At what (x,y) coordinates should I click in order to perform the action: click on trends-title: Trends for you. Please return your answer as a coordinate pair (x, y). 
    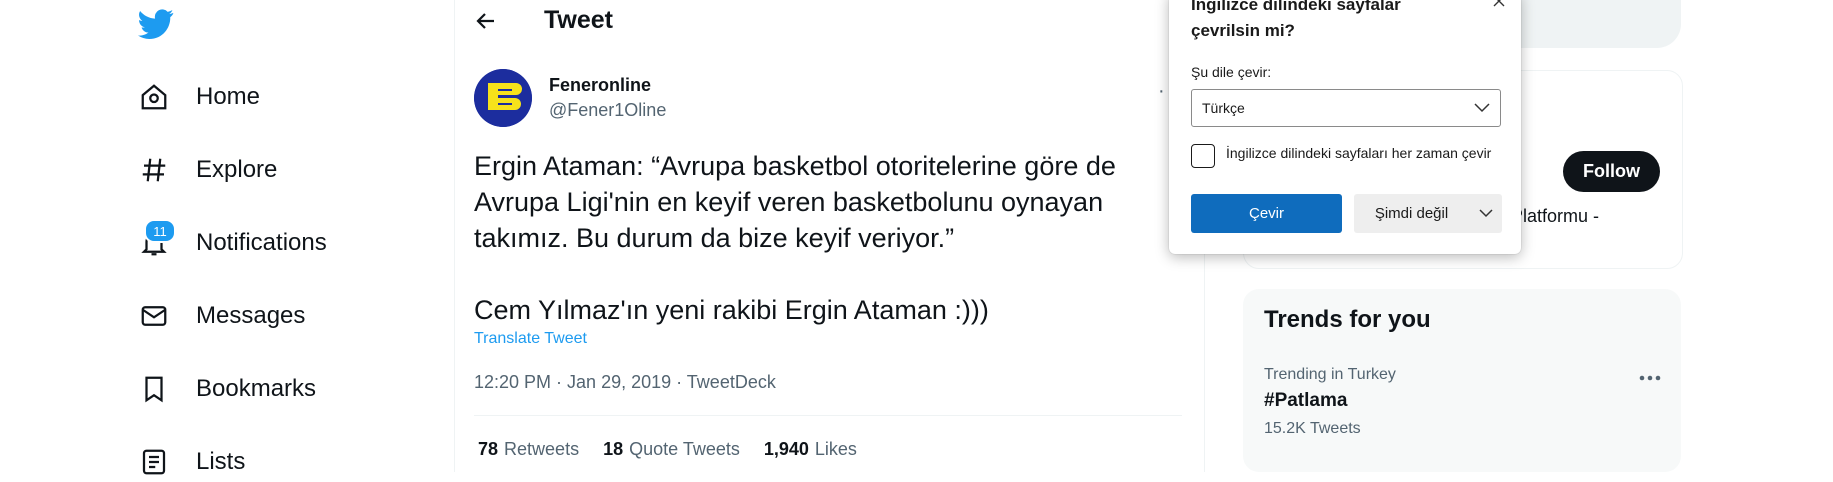
    Looking at the image, I should click on (1347, 319).